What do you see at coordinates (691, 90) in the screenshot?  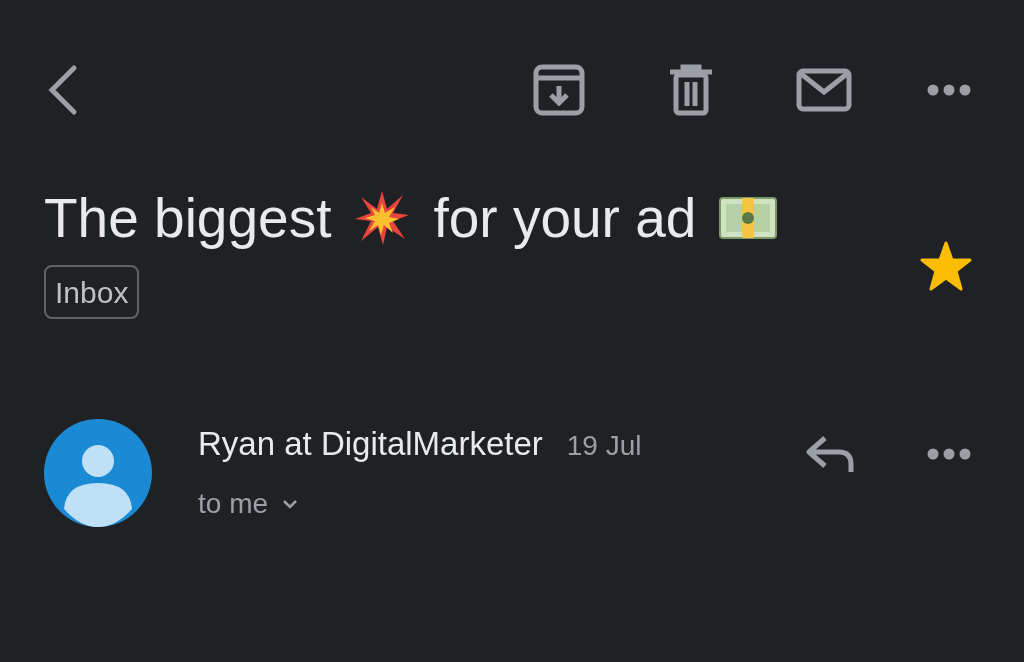 I see `trash-icon` at bounding box center [691, 90].